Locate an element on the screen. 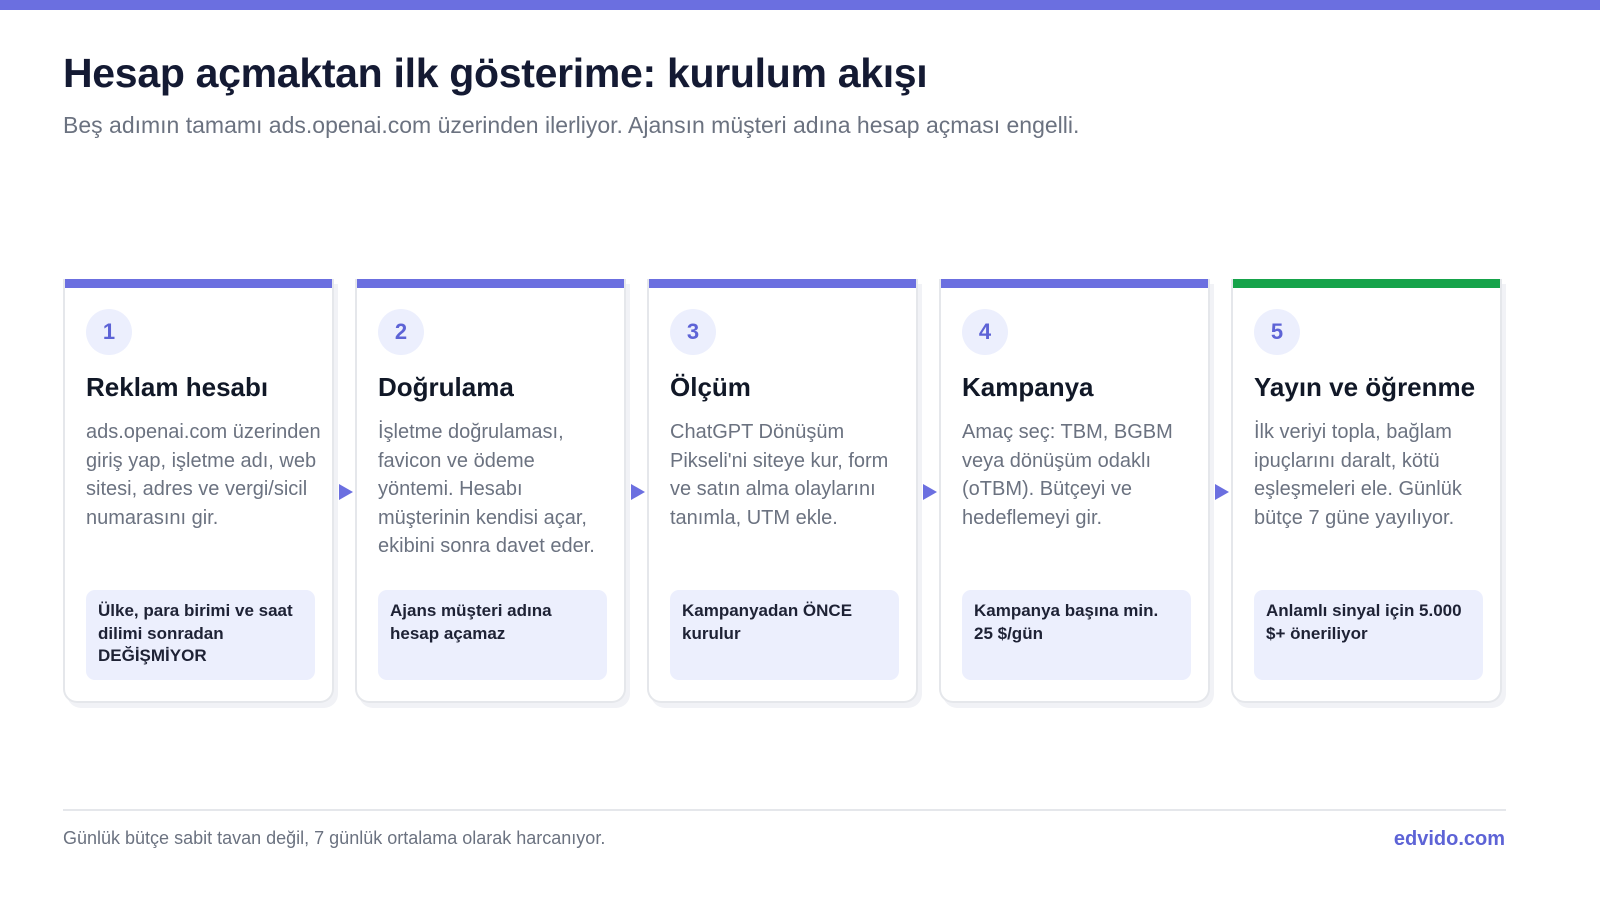 This screenshot has height=900, width=1600. step-number-badge: 4 is located at coordinates (985, 332).